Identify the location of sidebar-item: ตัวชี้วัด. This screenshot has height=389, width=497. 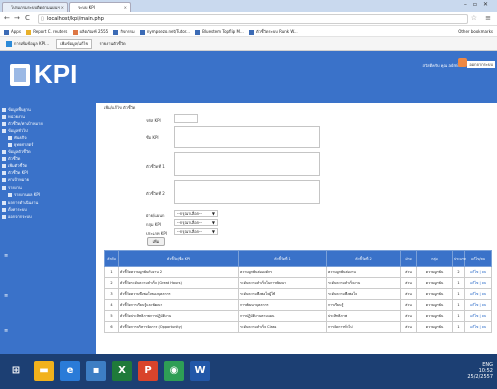
(11, 158).